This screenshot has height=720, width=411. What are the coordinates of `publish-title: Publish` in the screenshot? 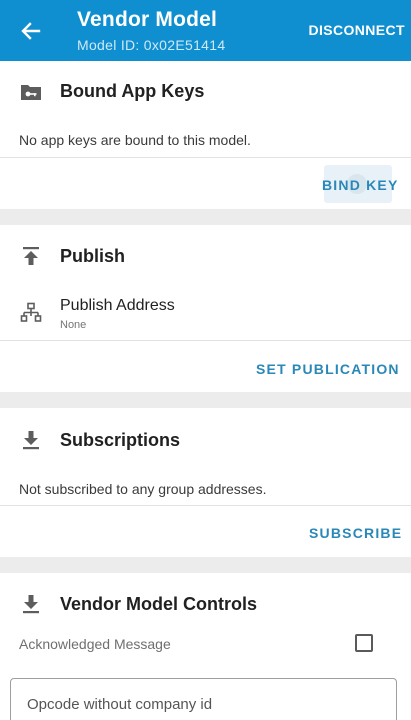 It's located at (93, 256).